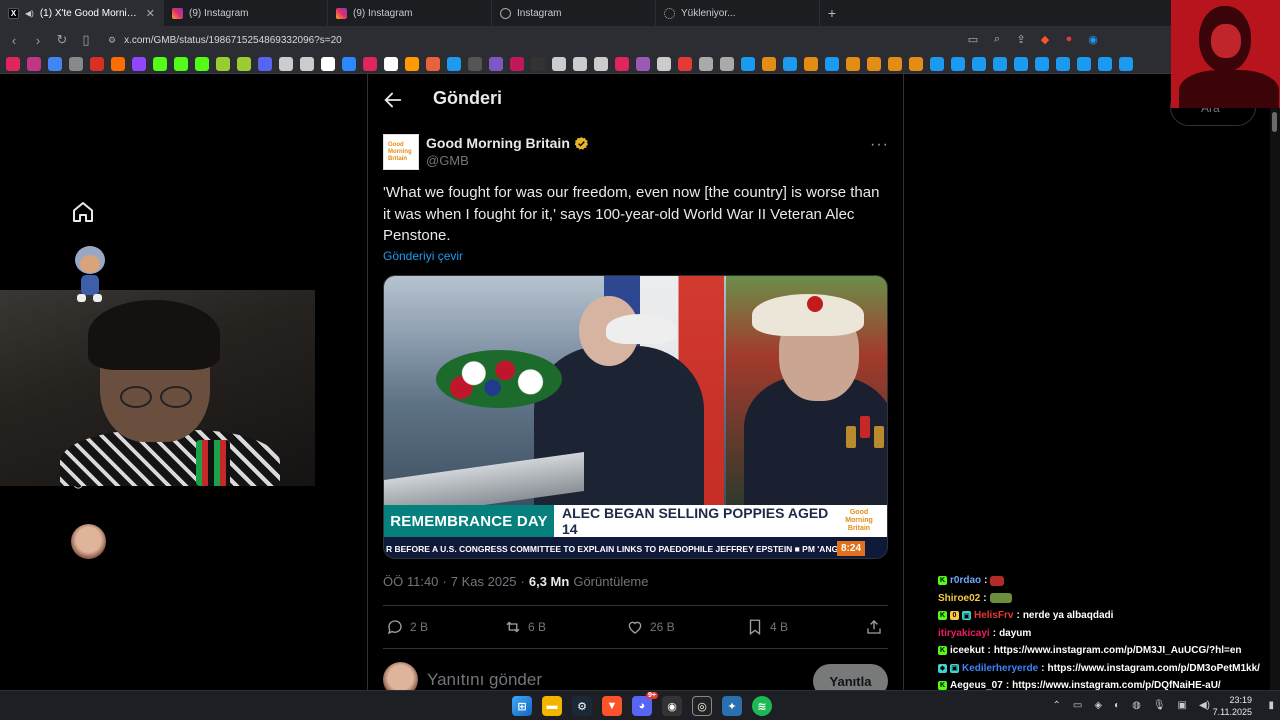 The image size is (1280, 720). Describe the element at coordinates (672, 706) in the screenshot. I see `obs-icon: ◉` at that location.